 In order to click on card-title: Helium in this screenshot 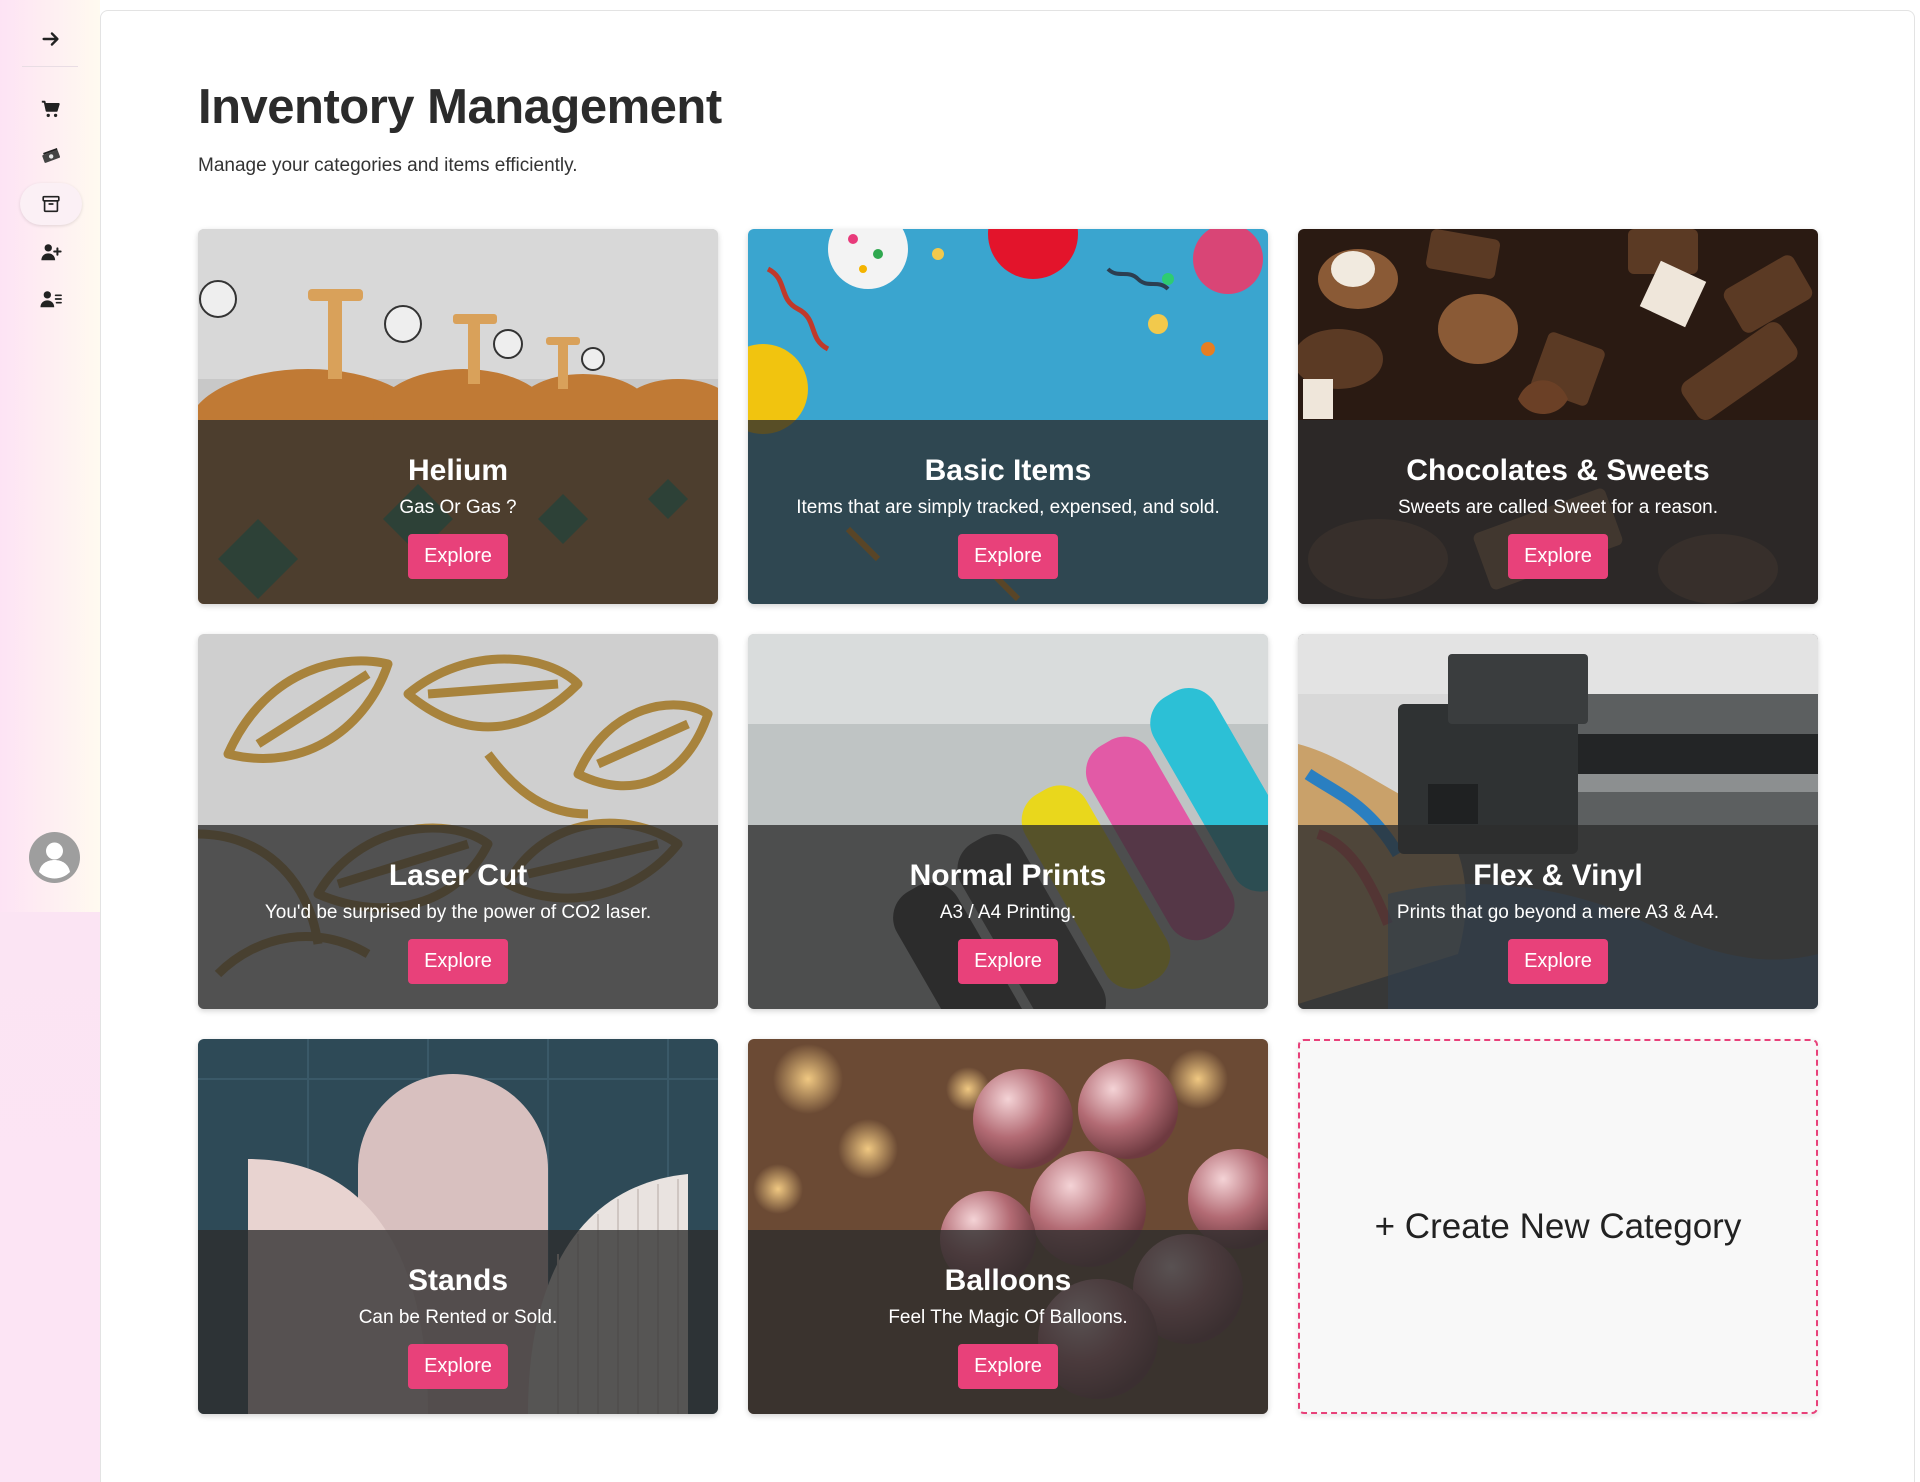, I will do `click(458, 470)`.